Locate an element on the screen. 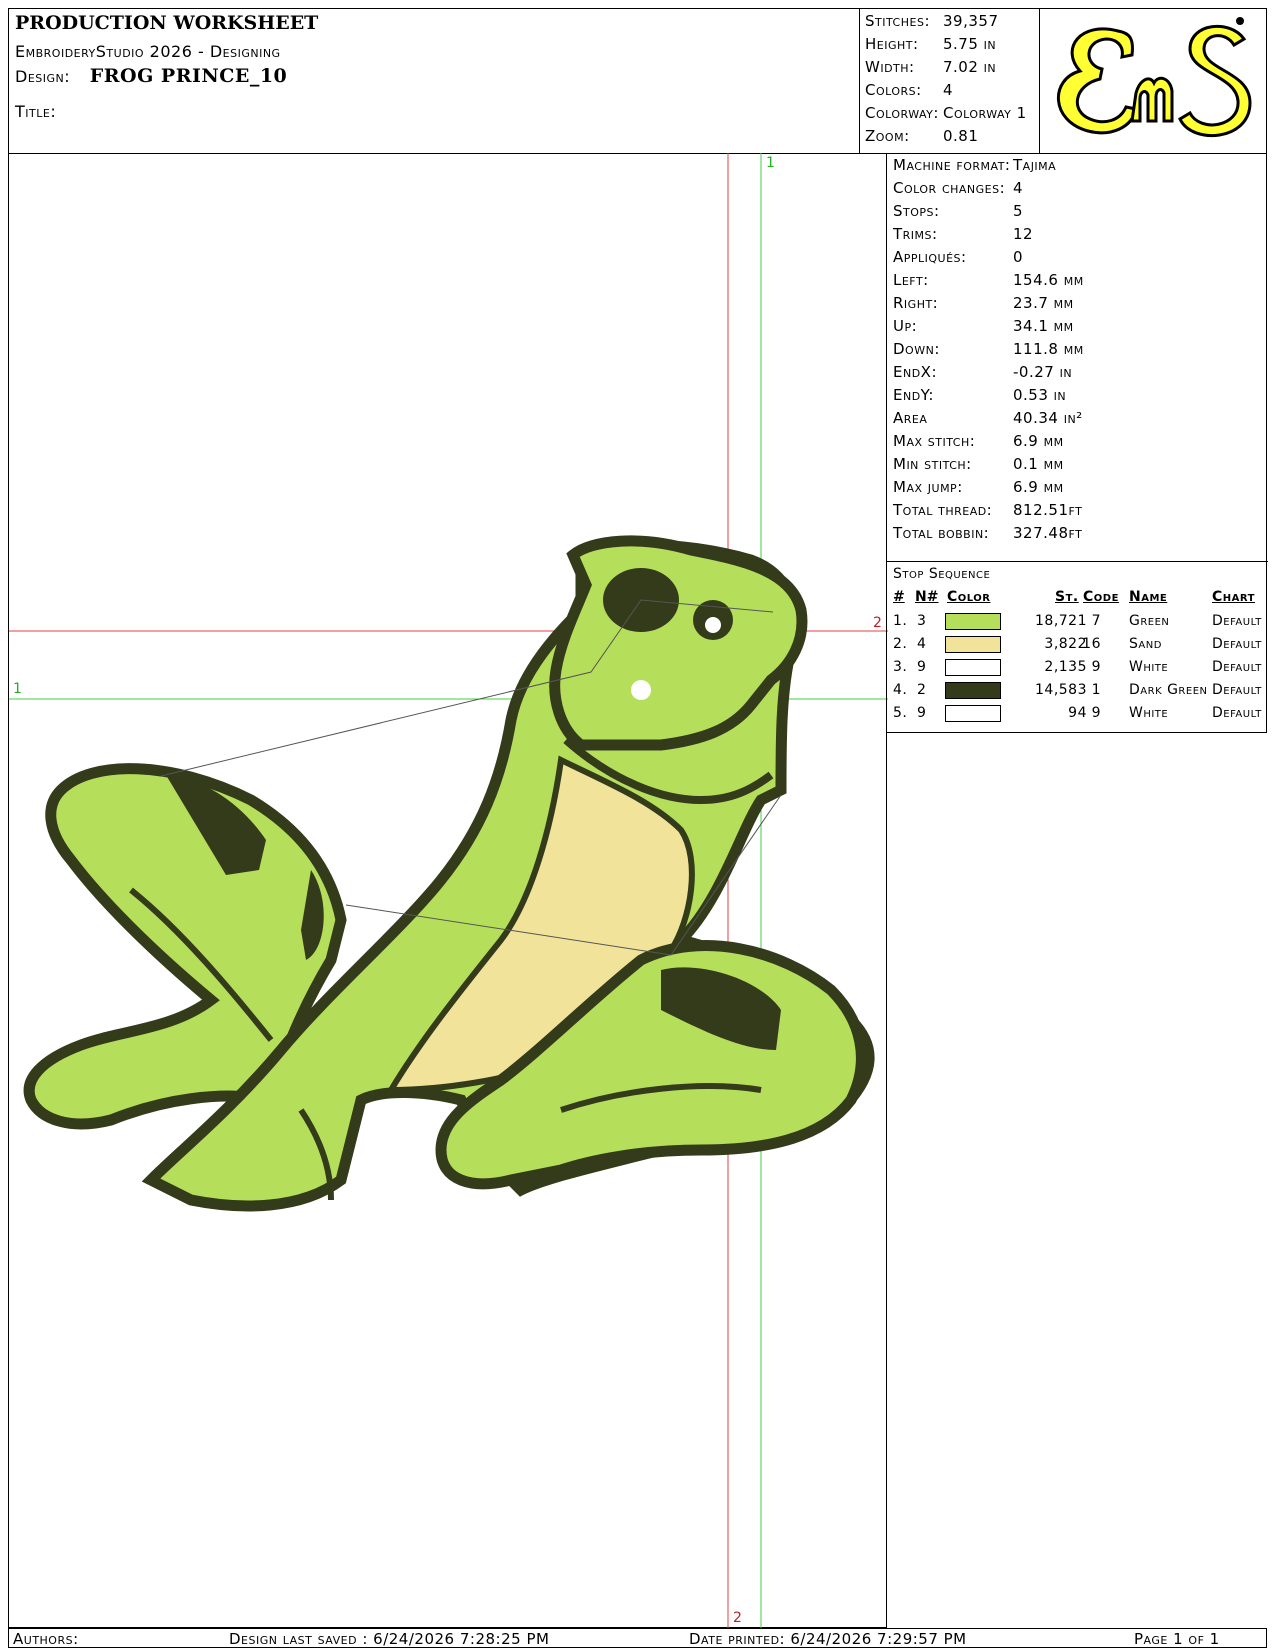  seq-color-name: Green is located at coordinates (1149, 621).